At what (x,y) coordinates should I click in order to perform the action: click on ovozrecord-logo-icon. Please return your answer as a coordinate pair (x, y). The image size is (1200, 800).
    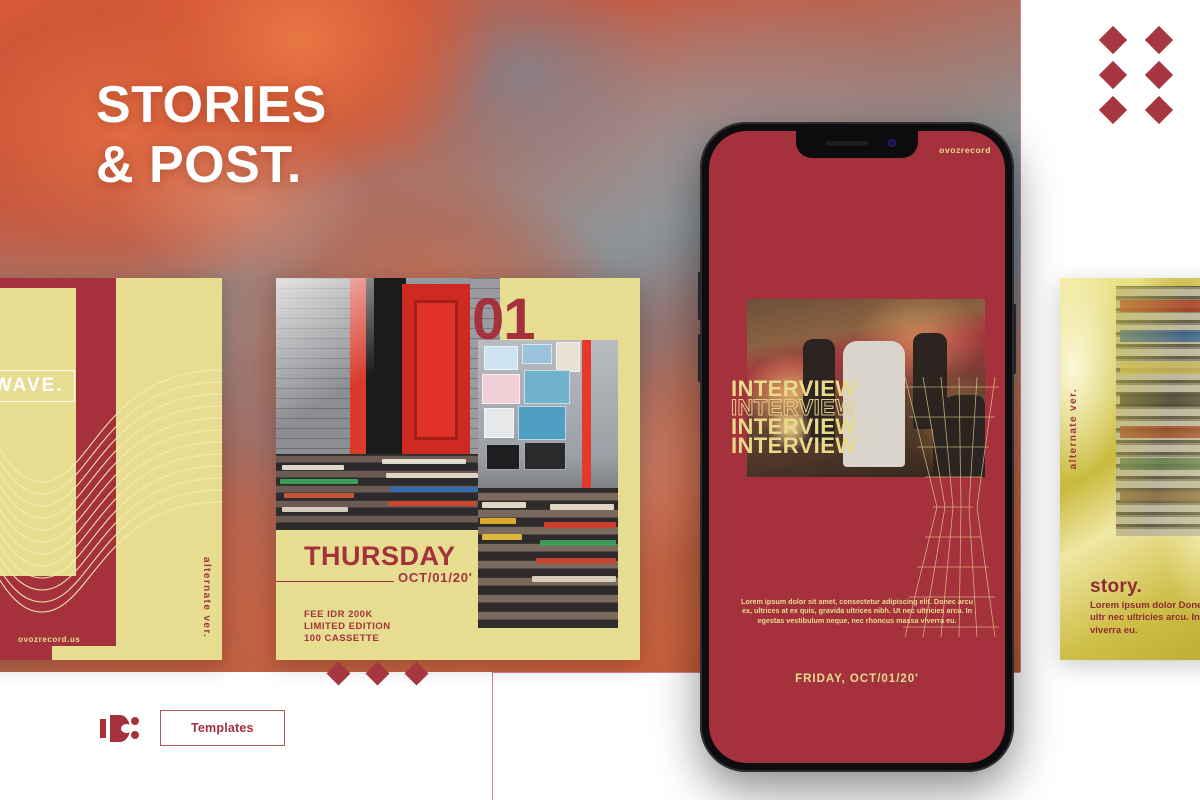
    Looking at the image, I should click on (122, 728).